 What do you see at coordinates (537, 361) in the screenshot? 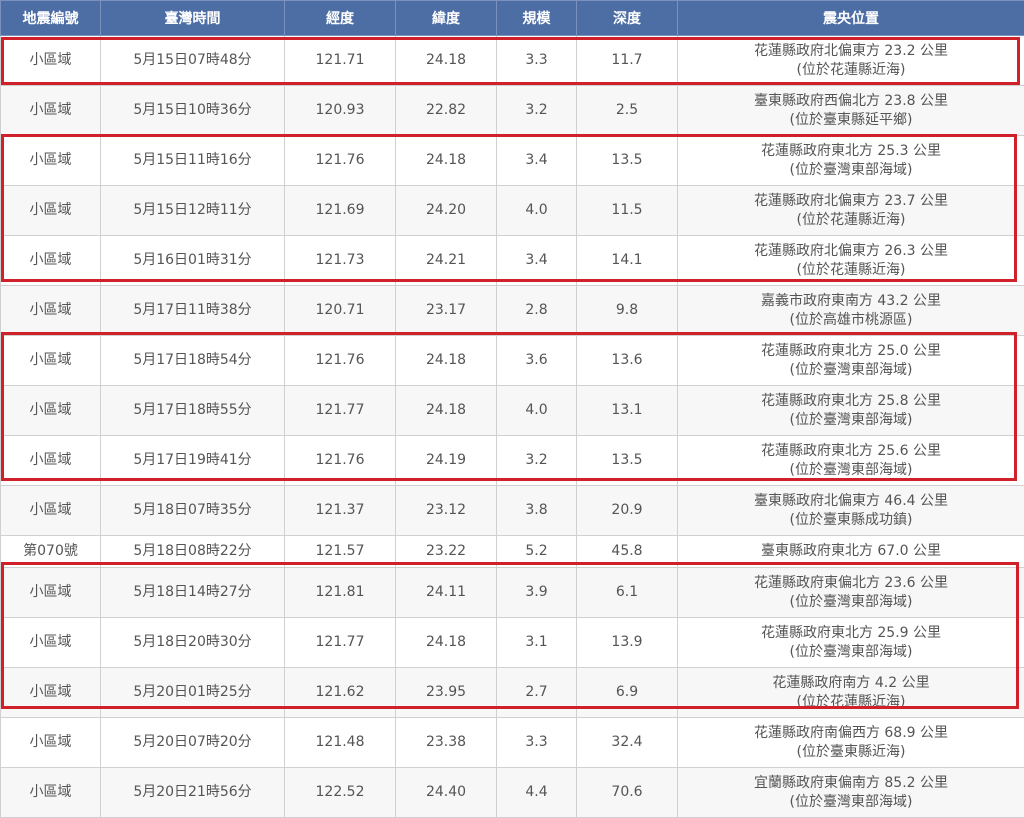
I see `cell-magnitude: 3.6` at bounding box center [537, 361].